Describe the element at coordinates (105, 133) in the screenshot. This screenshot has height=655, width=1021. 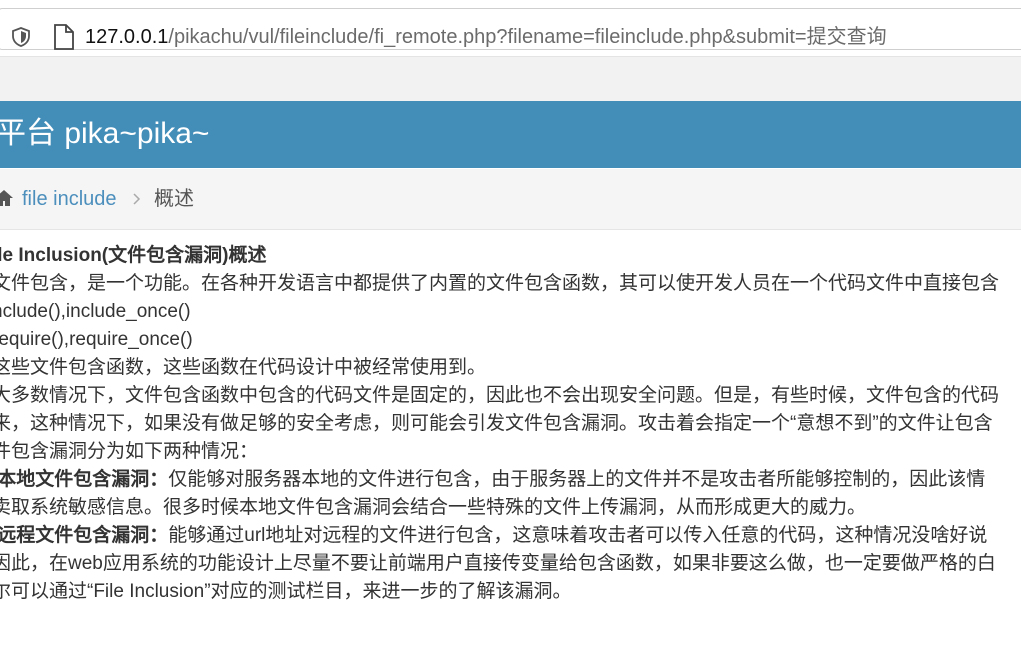
I see `banner-title: 平台 pika~pika~` at that location.